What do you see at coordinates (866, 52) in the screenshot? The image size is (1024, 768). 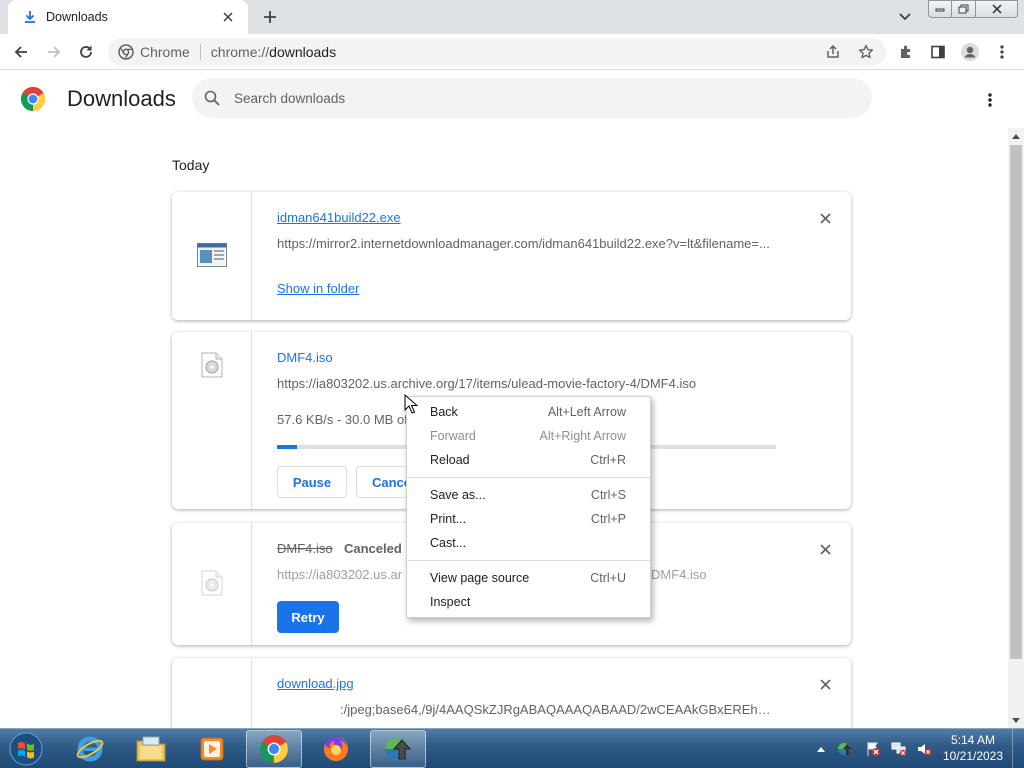 I see `star-icon` at bounding box center [866, 52].